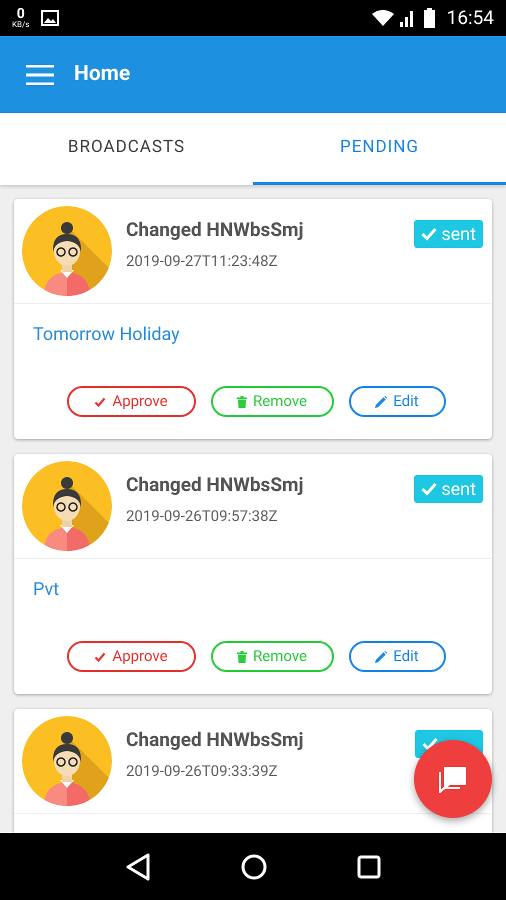 The image size is (506, 900). What do you see at coordinates (106, 334) in the screenshot?
I see `message-text: Tomorrow Holiday` at bounding box center [106, 334].